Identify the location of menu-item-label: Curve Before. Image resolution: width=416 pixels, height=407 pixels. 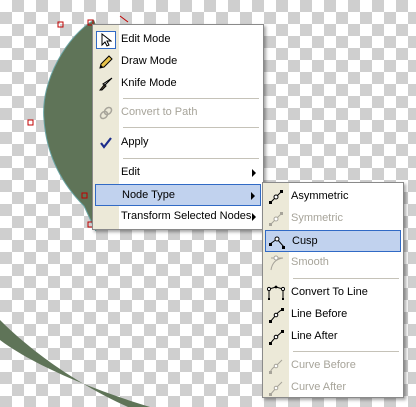
(323, 365).